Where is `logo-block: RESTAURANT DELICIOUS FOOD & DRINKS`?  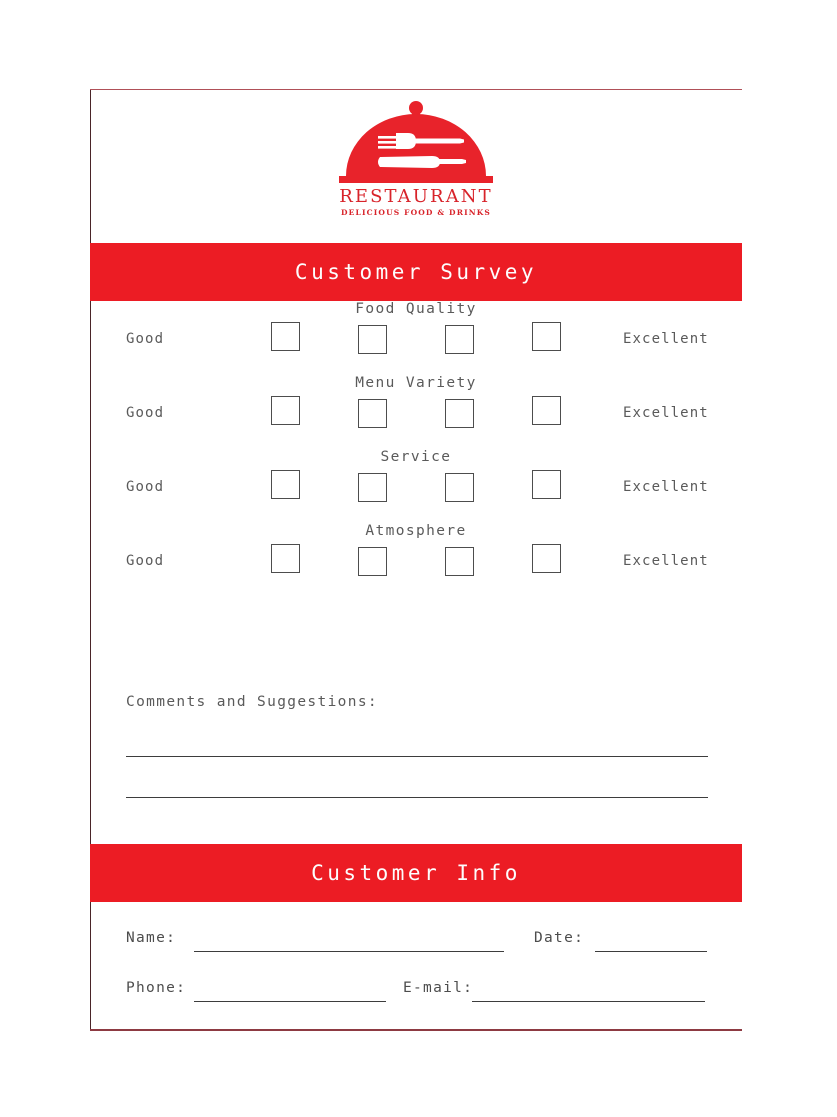 logo-block: RESTAURANT DELICIOUS FOOD & DRINKS is located at coordinates (416, 165).